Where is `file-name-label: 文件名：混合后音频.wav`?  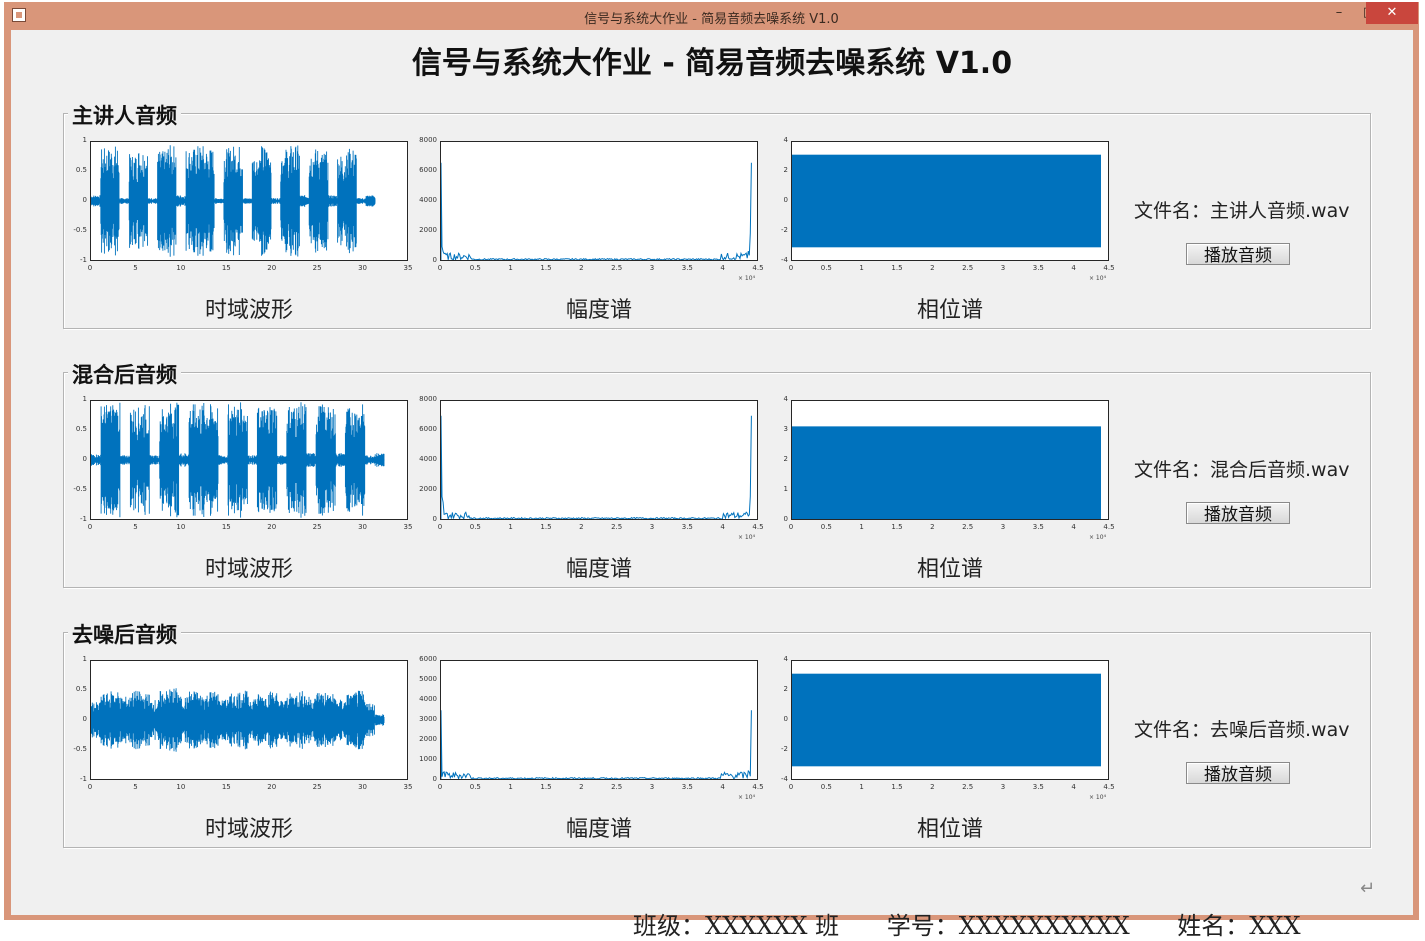
file-name-label: 文件名：混合后音频.wav is located at coordinates (1241, 468).